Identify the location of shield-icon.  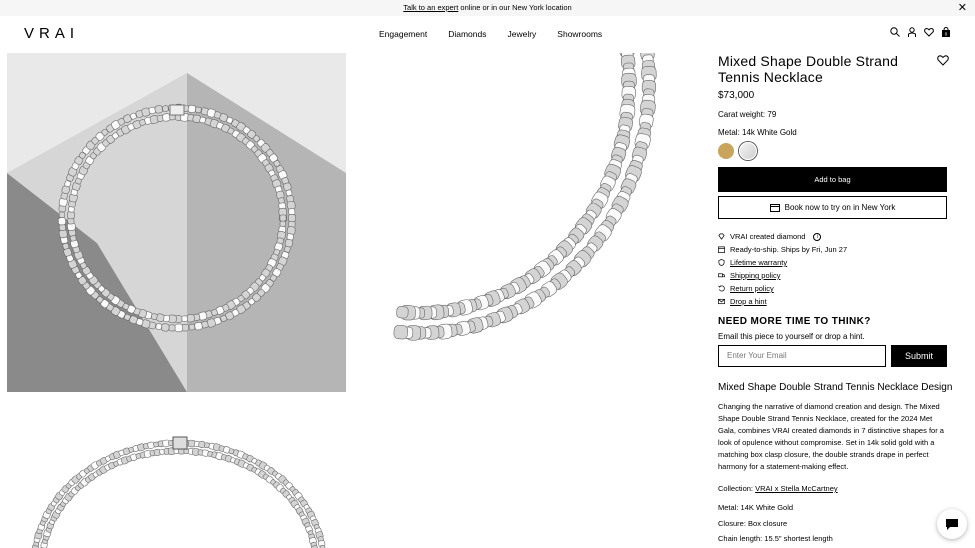
(721, 262).